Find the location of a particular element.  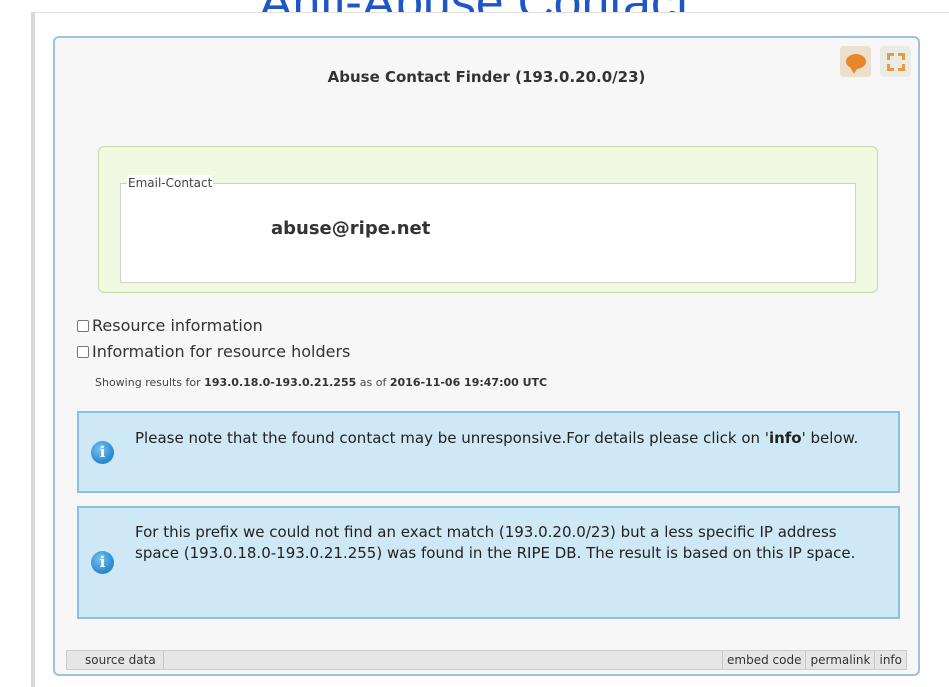

resource-holders-checkbox is located at coordinates (83, 351).